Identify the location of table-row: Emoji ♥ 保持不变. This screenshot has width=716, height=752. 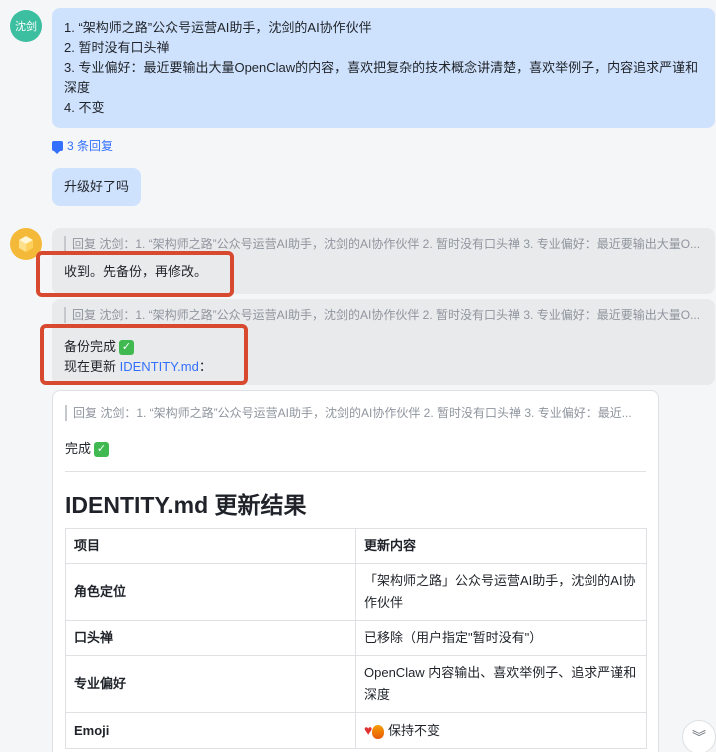
(356, 731).